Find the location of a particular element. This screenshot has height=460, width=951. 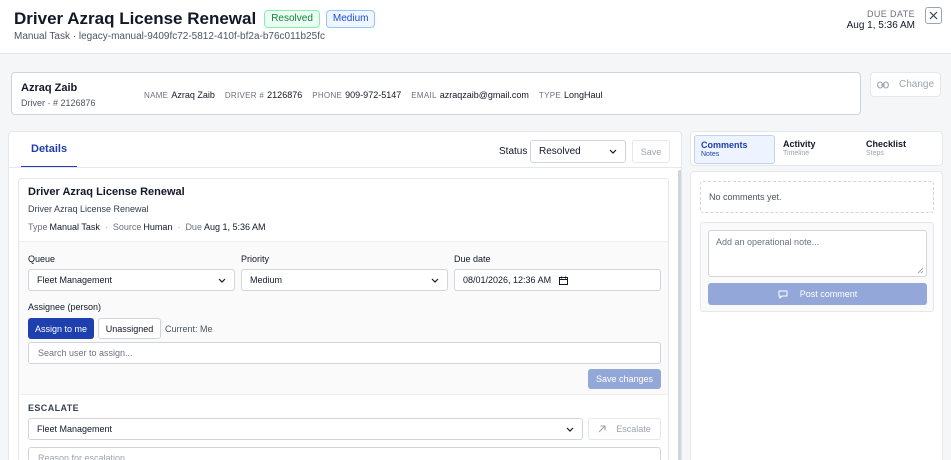

escalate-heading: ESCALATE is located at coordinates (54, 408).